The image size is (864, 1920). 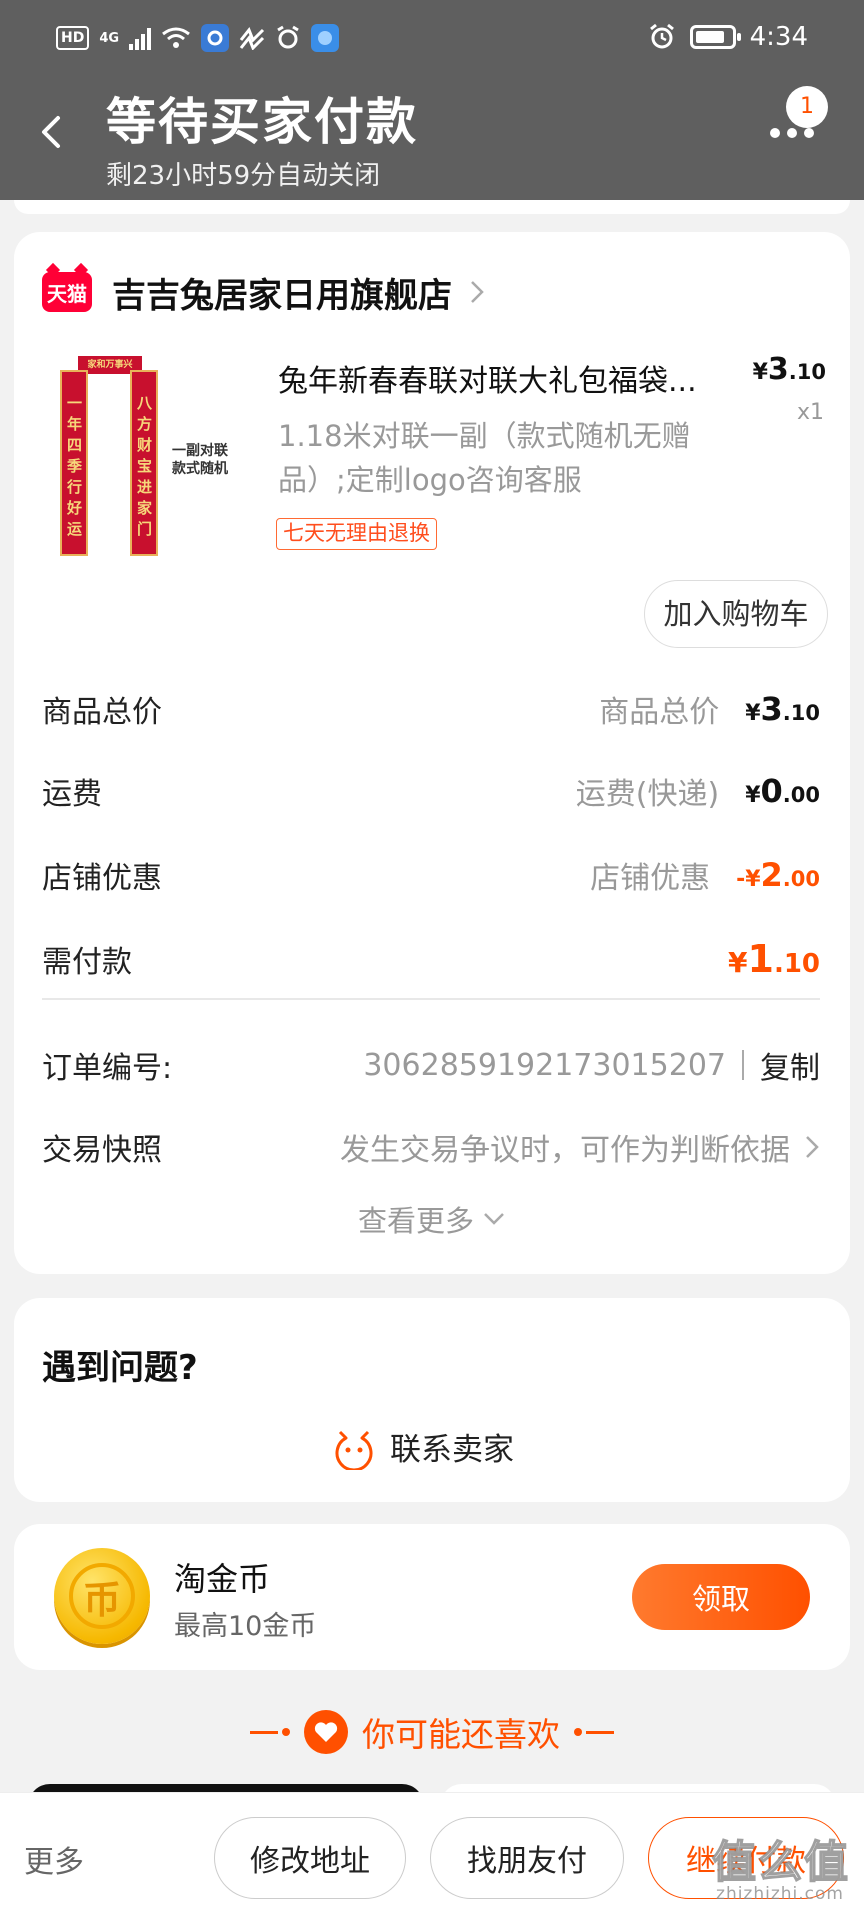 What do you see at coordinates (120, 1368) in the screenshot?
I see `problem-title: 遇到问题?` at bounding box center [120, 1368].